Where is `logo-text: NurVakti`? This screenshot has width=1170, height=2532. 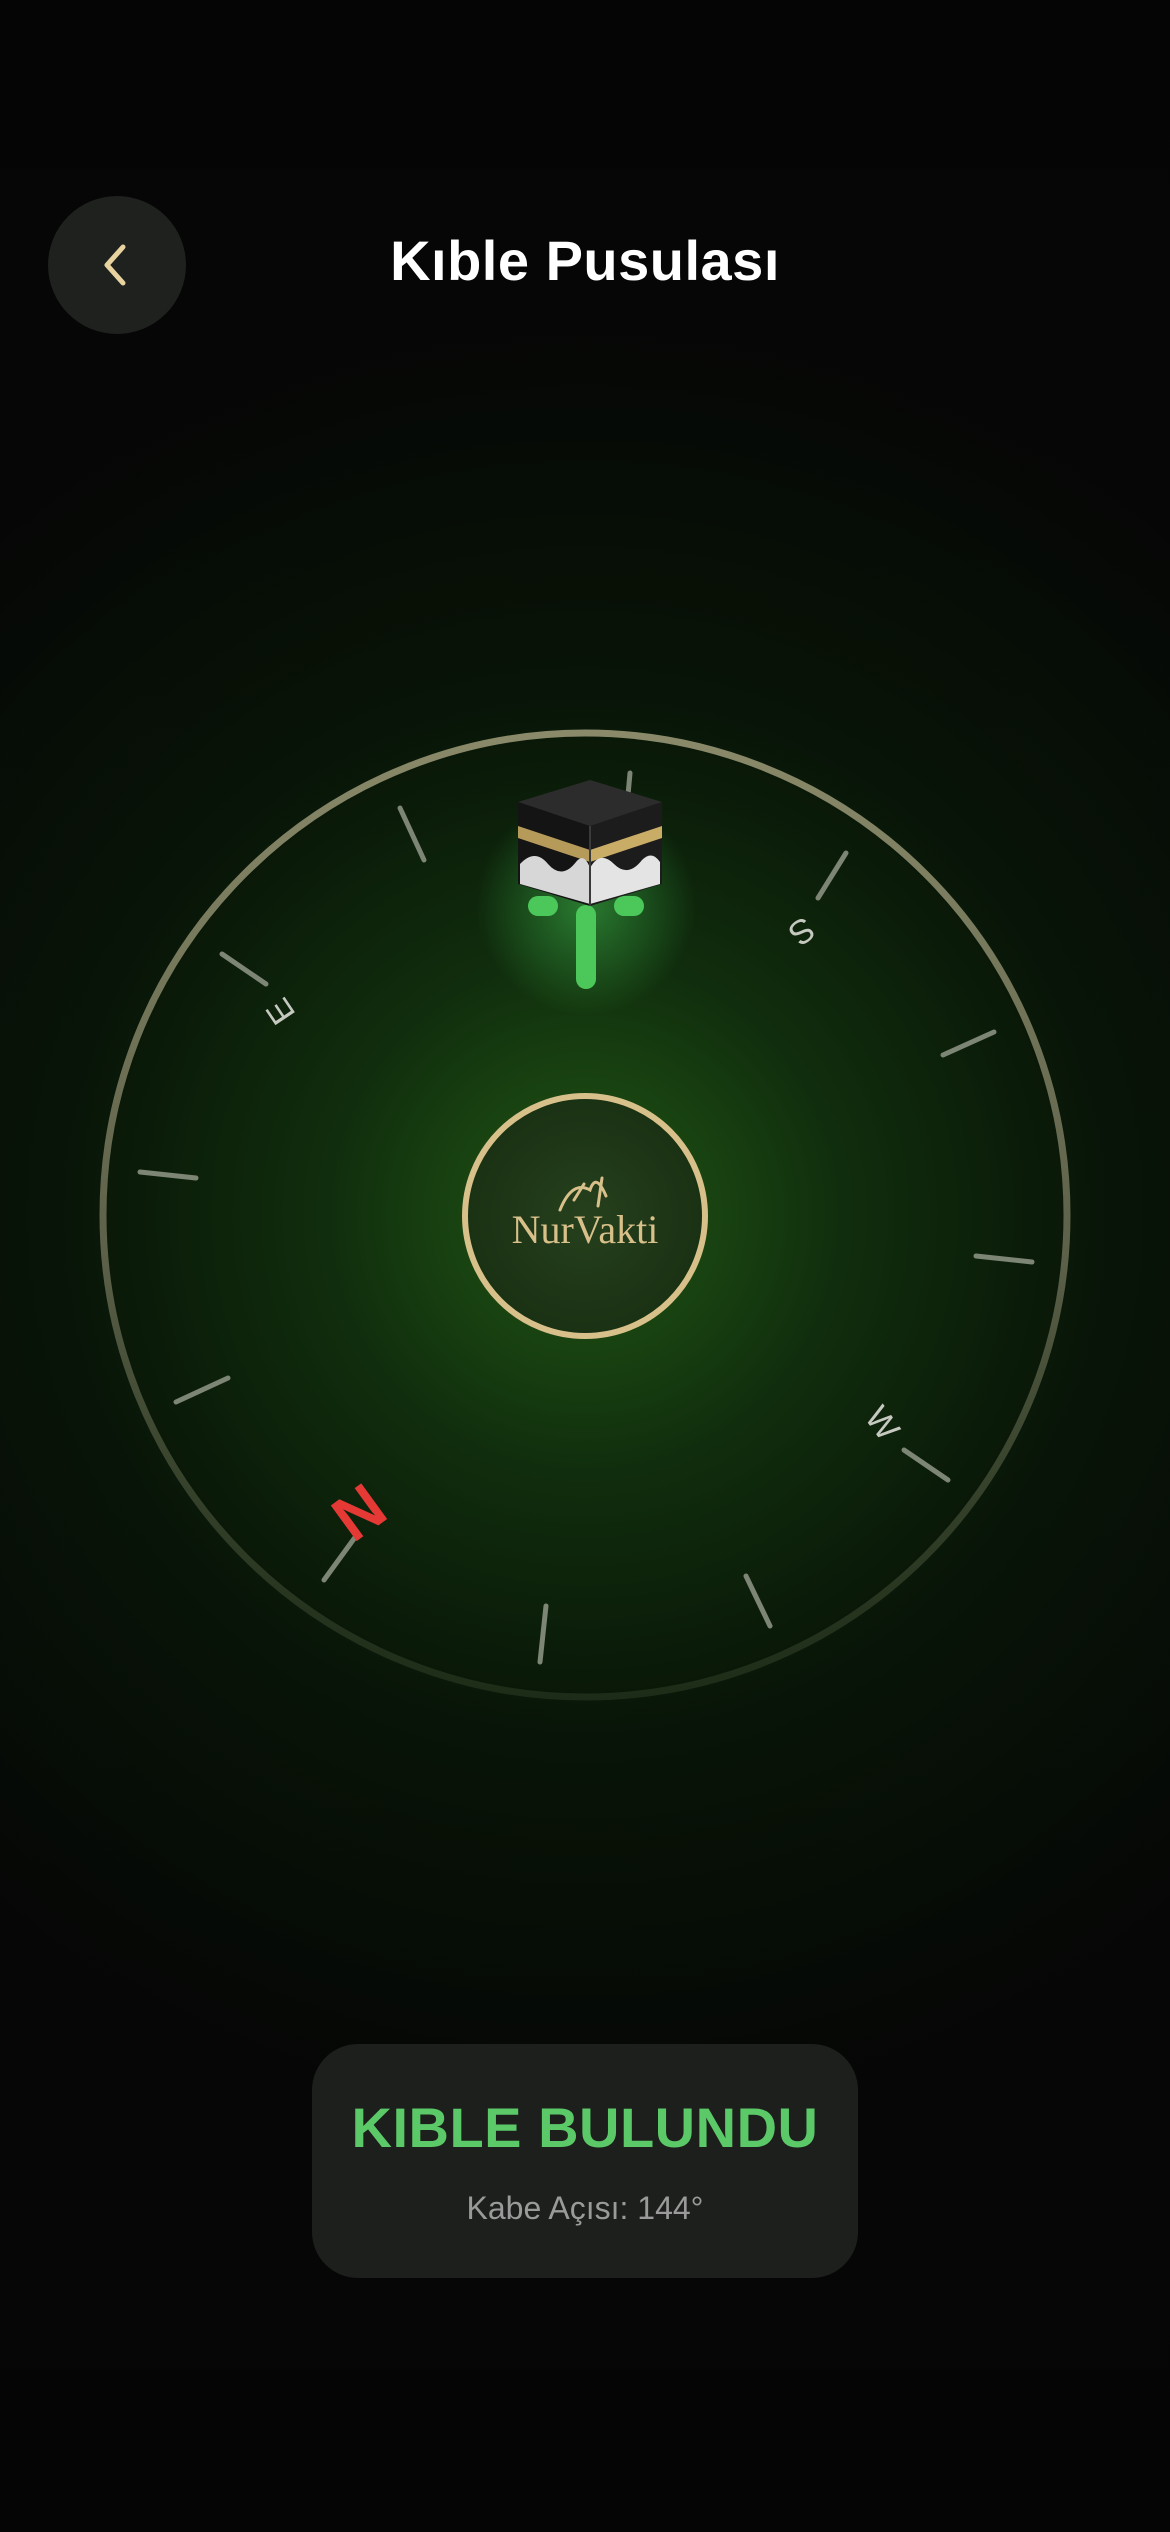 logo-text: NurVakti is located at coordinates (585, 1229).